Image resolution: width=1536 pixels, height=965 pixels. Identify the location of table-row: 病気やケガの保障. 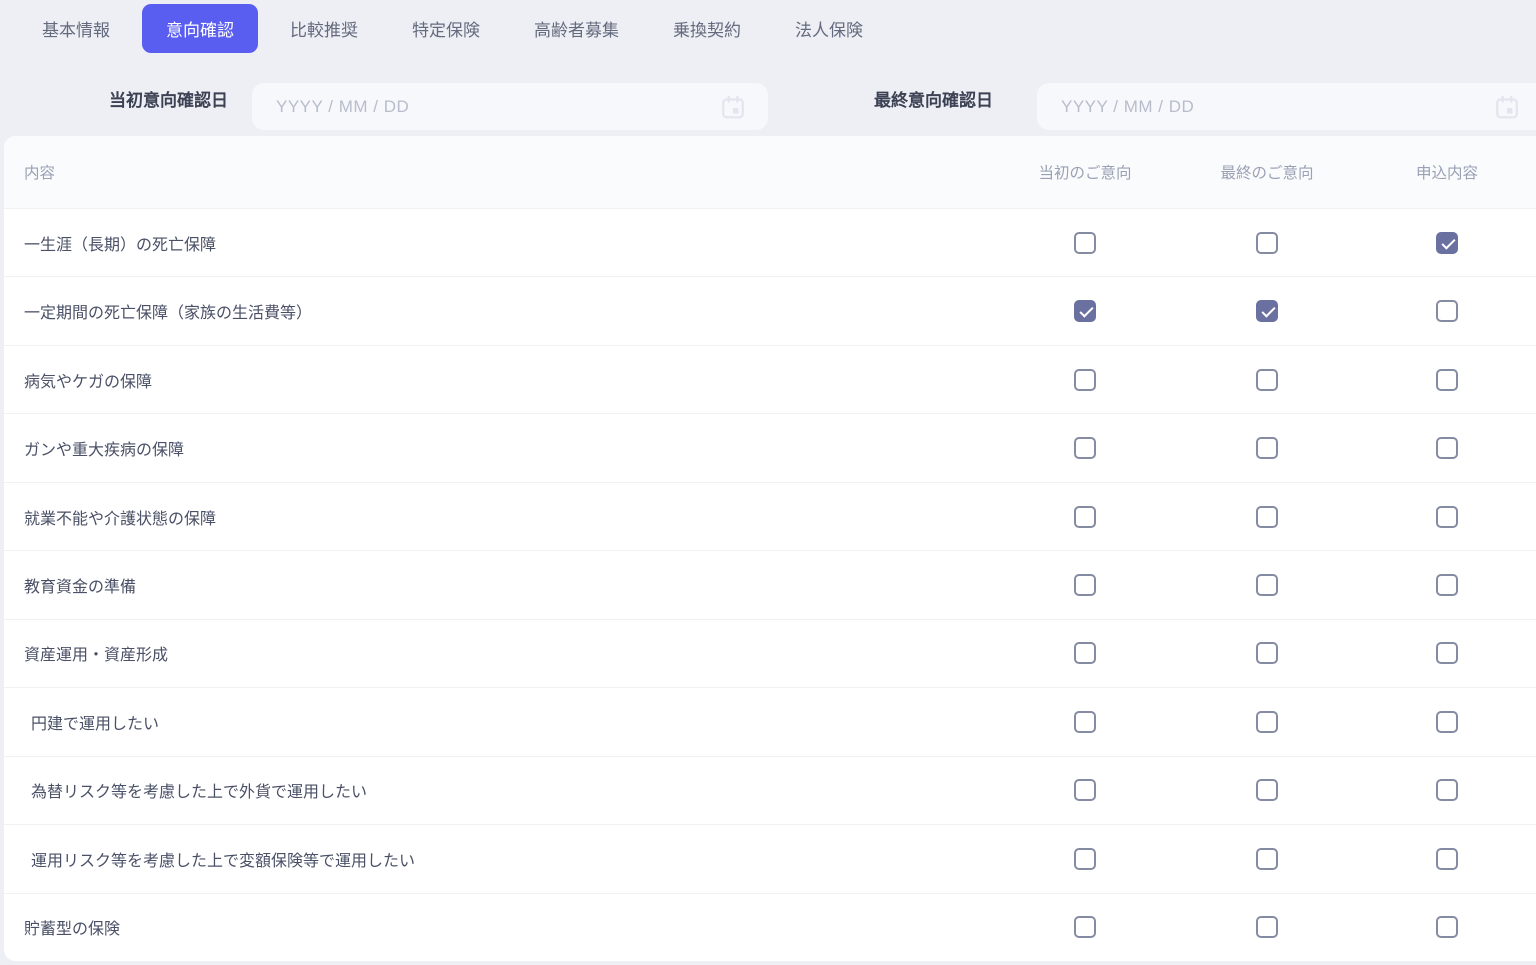
(770, 379).